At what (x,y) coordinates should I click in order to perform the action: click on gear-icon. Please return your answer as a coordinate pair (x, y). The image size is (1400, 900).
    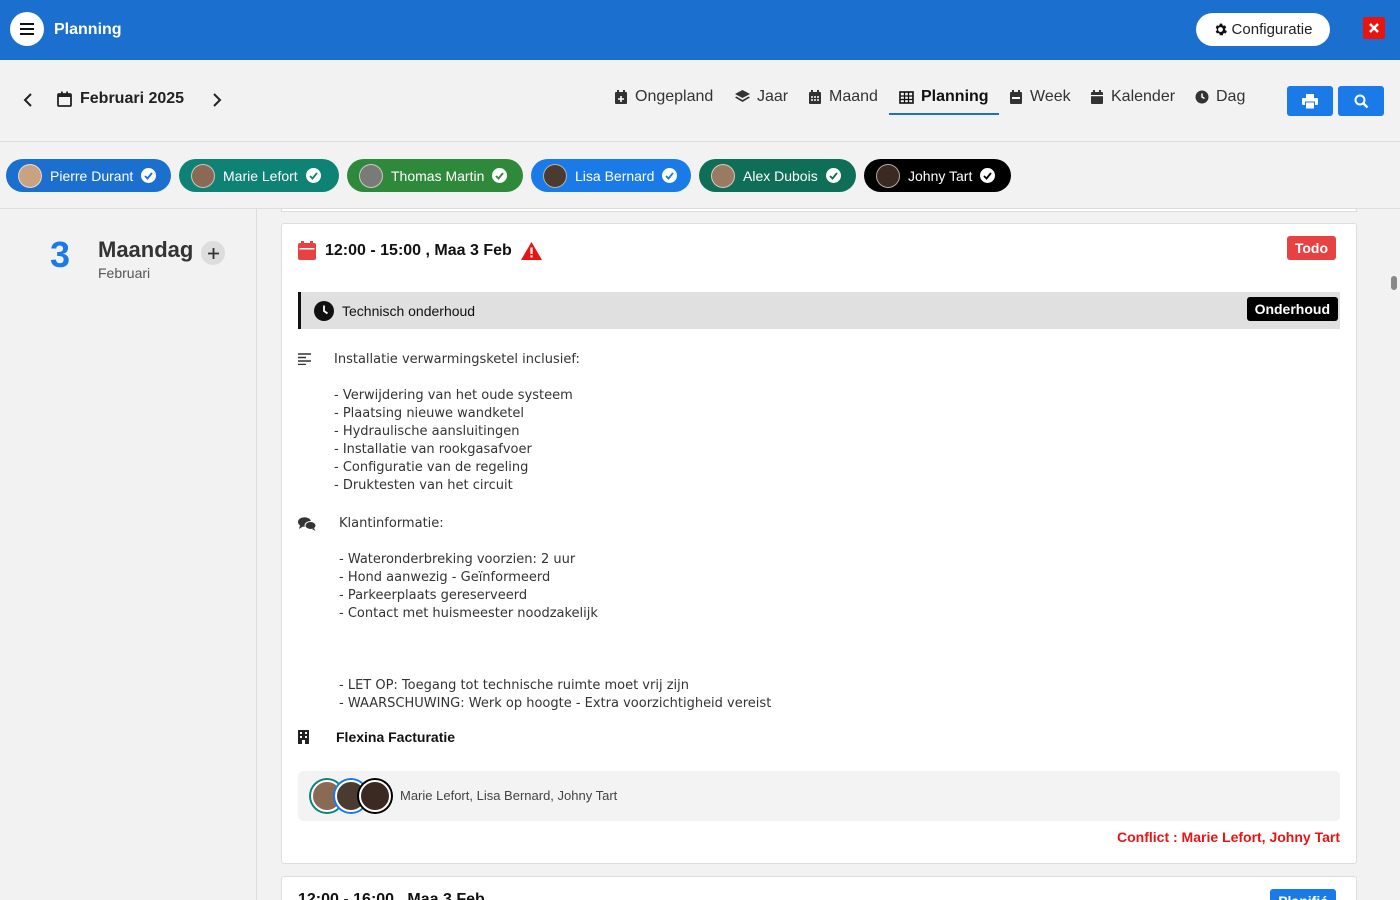
    Looking at the image, I should click on (1221, 29).